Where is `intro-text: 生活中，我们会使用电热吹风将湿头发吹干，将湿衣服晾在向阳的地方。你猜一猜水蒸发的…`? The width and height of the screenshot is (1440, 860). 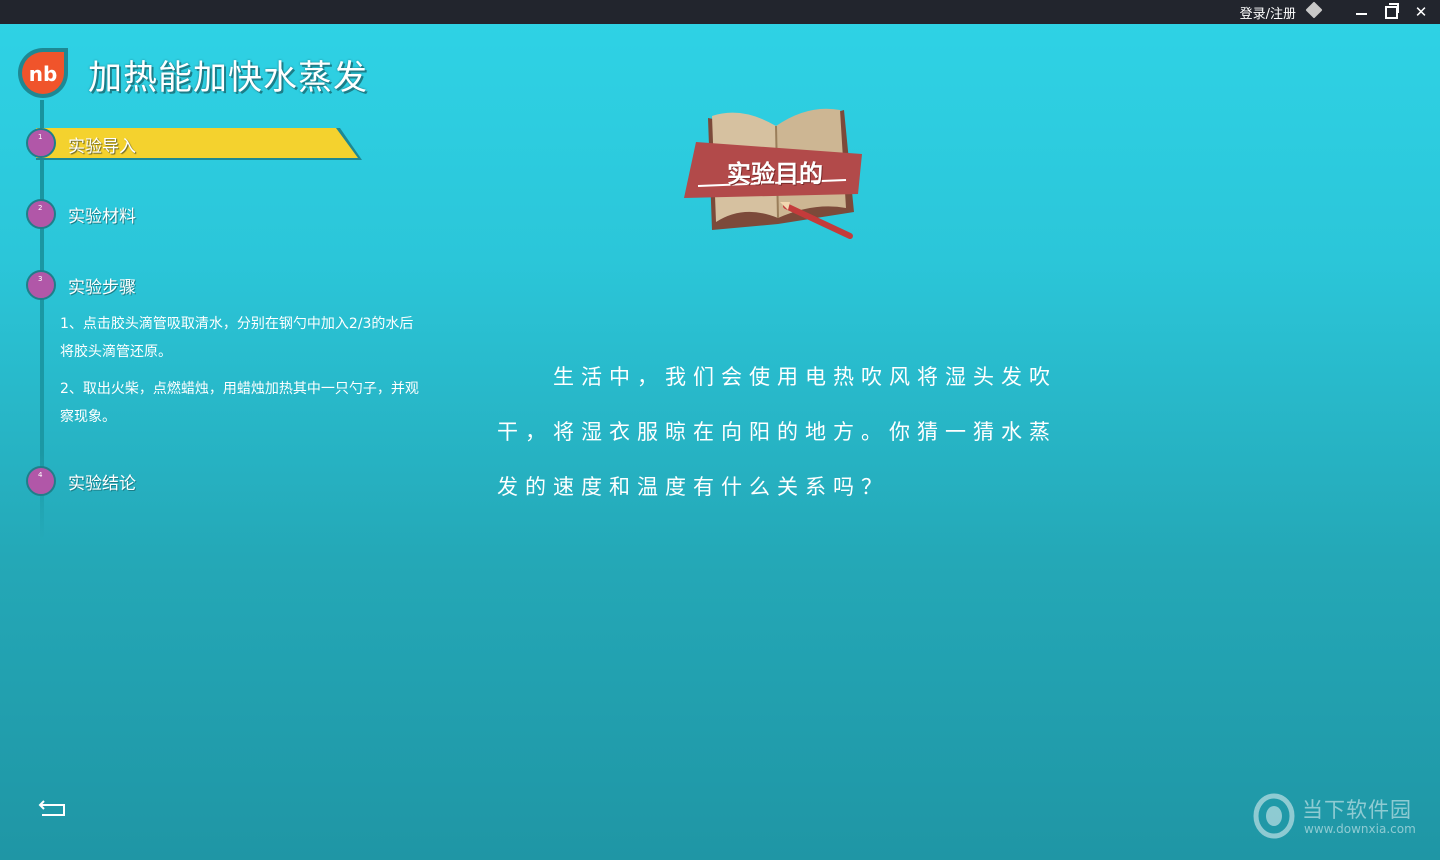 intro-text: 生活中，我们会使用电热吹风将湿头发吹干，将湿衣服晾在向阳的地方。你猜一猜水蒸发的… is located at coordinates (777, 432).